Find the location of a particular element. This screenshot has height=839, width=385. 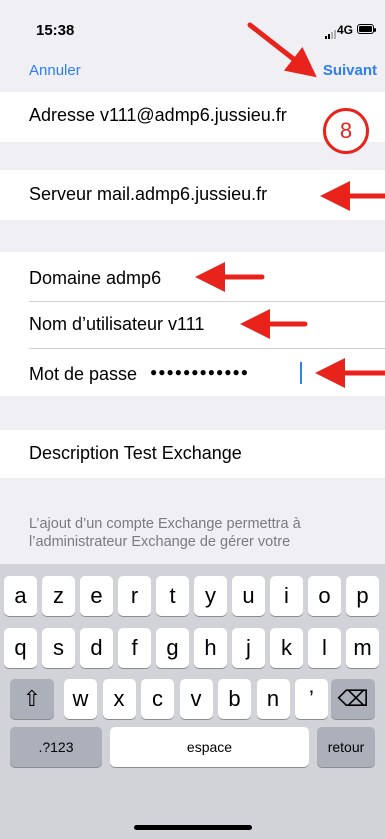

key-g: g is located at coordinates (172, 648).